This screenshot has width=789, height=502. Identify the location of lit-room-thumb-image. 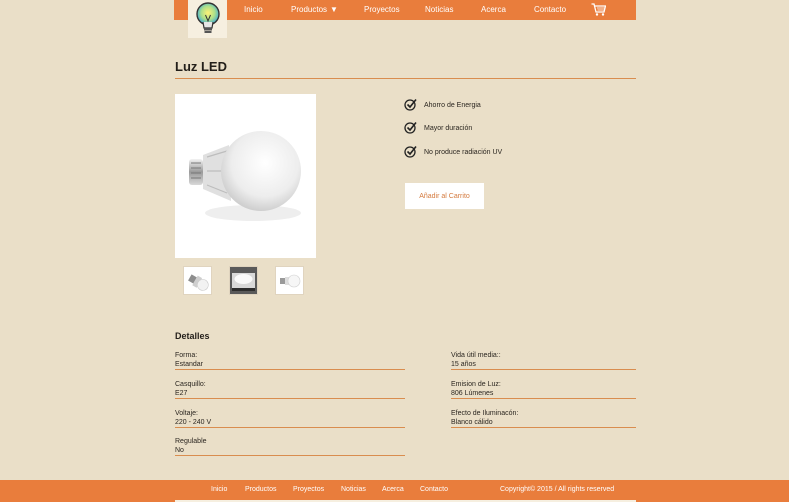
(243, 280).